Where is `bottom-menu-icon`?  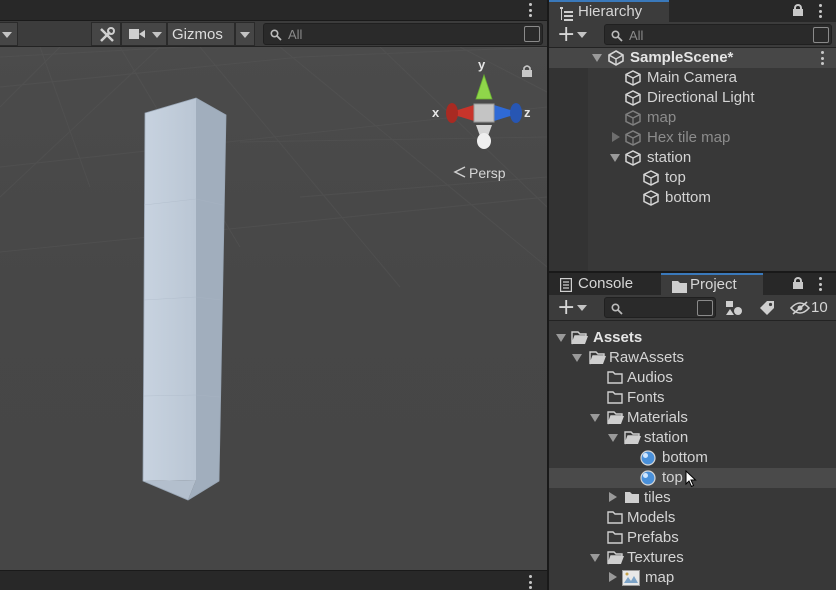
bottom-menu-icon is located at coordinates (530, 582).